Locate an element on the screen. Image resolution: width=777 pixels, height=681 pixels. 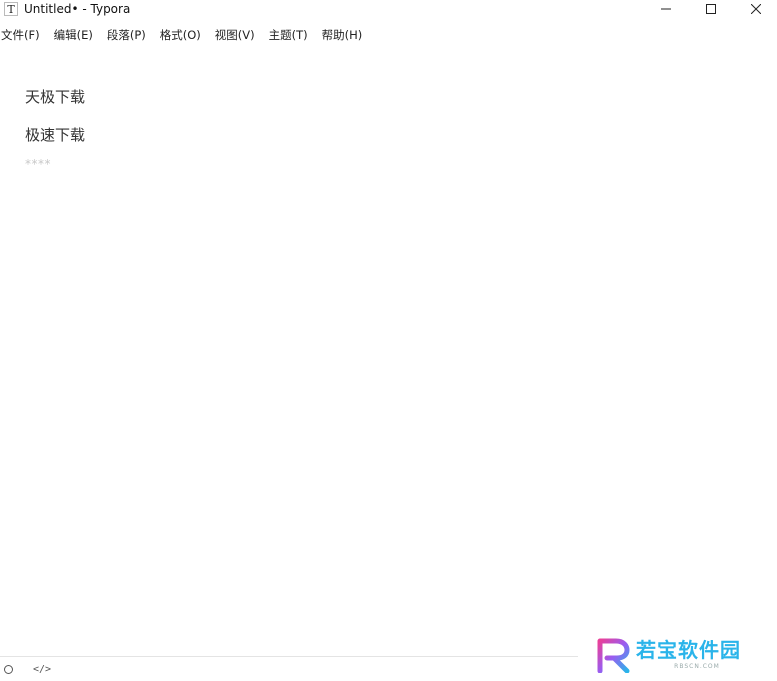
menu-format: 格式(O) is located at coordinates (180, 35).